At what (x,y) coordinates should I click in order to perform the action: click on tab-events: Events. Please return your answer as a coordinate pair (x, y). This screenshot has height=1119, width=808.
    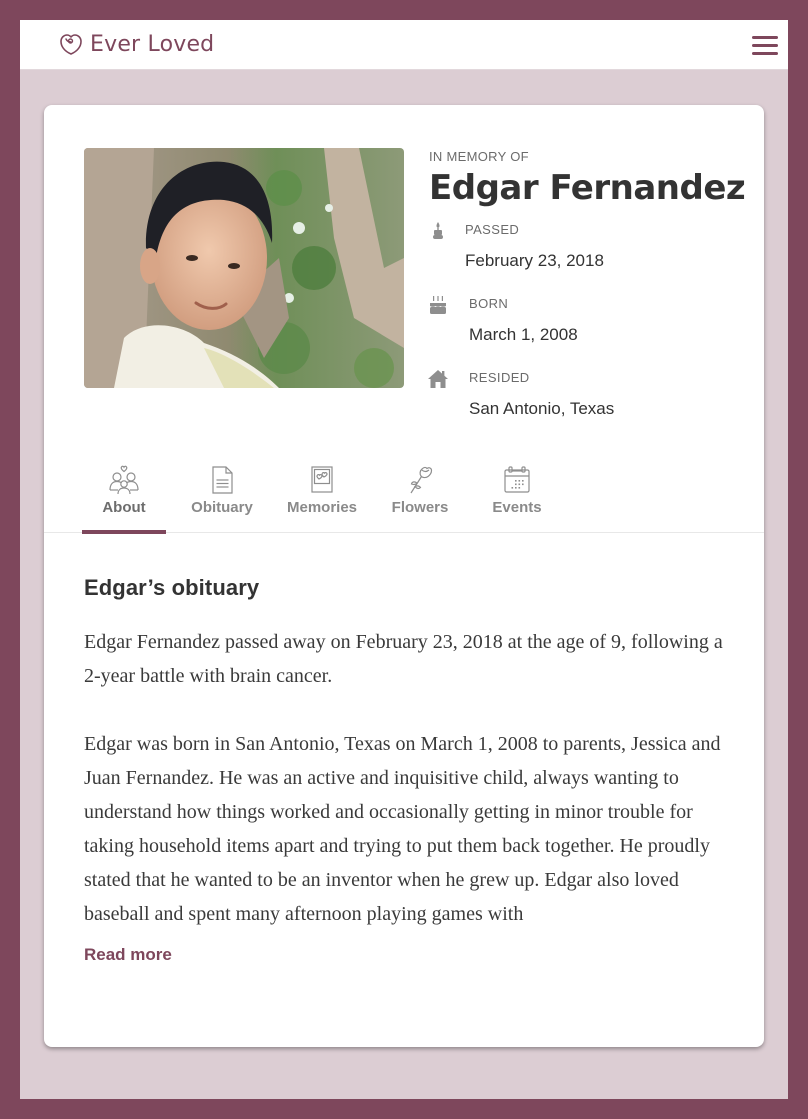
    Looking at the image, I should click on (517, 499).